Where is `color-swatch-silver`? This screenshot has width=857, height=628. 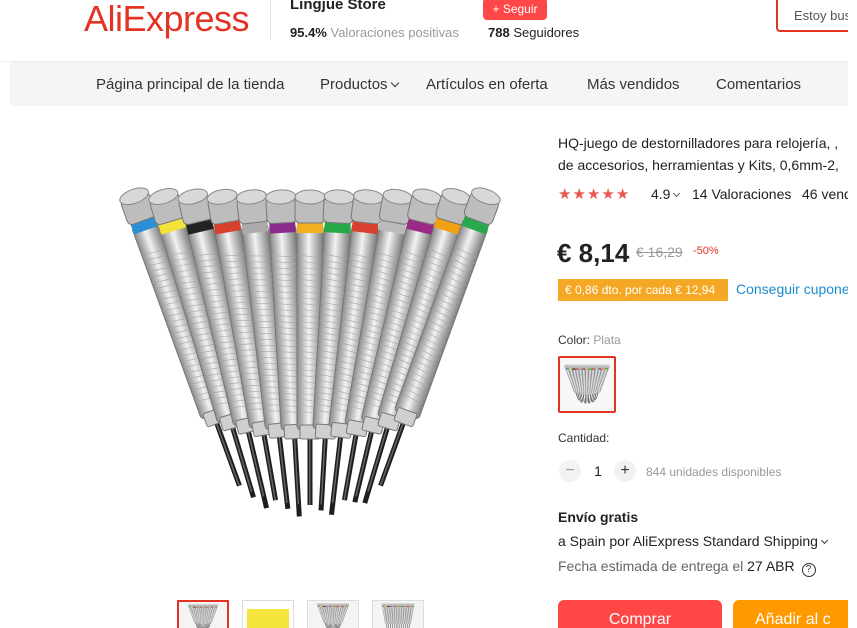
color-swatch-silver is located at coordinates (587, 384).